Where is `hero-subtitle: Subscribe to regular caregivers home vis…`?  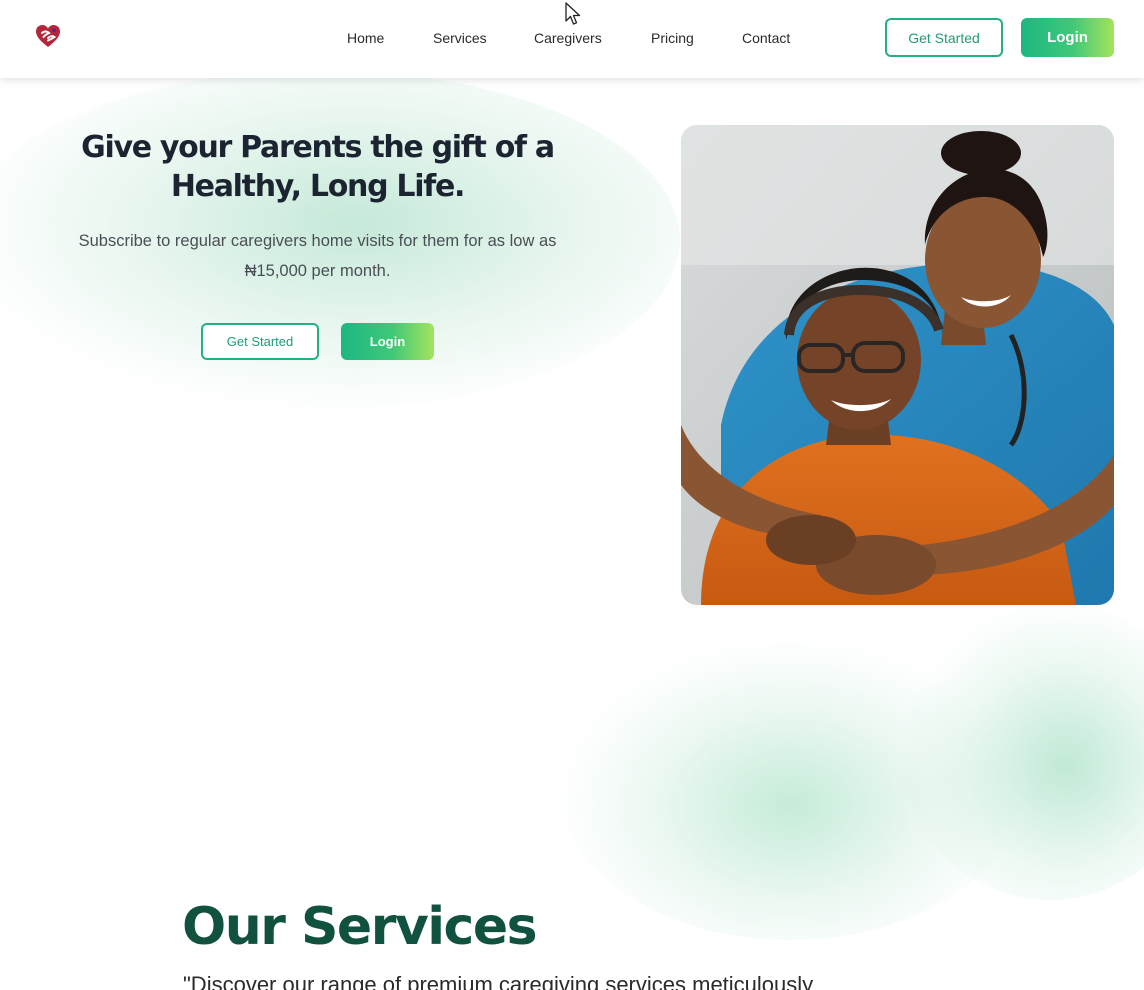
hero-subtitle: Subscribe to regular caregivers home vis… is located at coordinates (317, 256).